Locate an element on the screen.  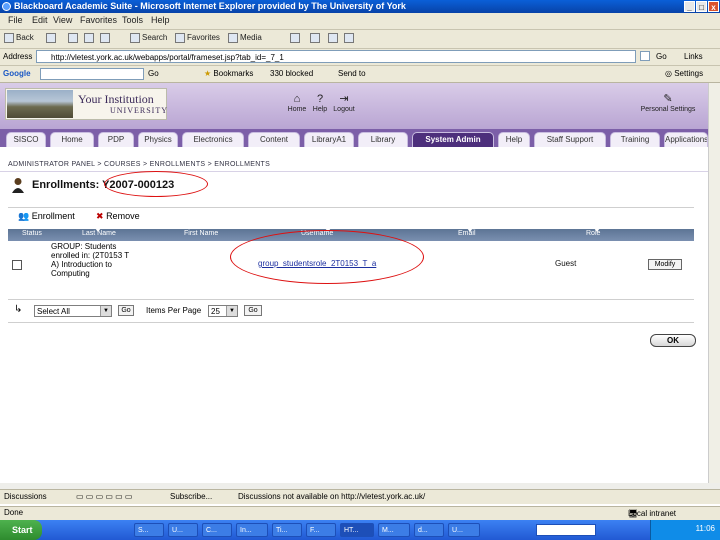
address-dropdown is located at coordinates (645, 56).